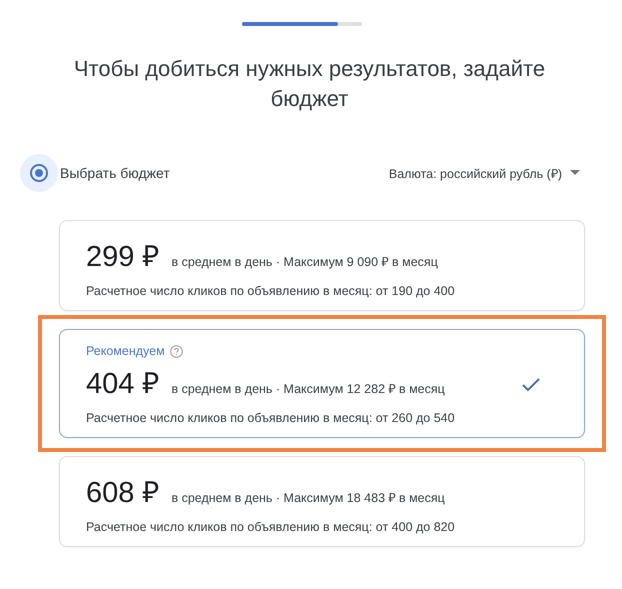 This screenshot has width=622, height=589. What do you see at coordinates (308, 389) in the screenshot?
I see `price-details: в среднем в день · Максимум 12 282 ₽ в месяц` at bounding box center [308, 389].